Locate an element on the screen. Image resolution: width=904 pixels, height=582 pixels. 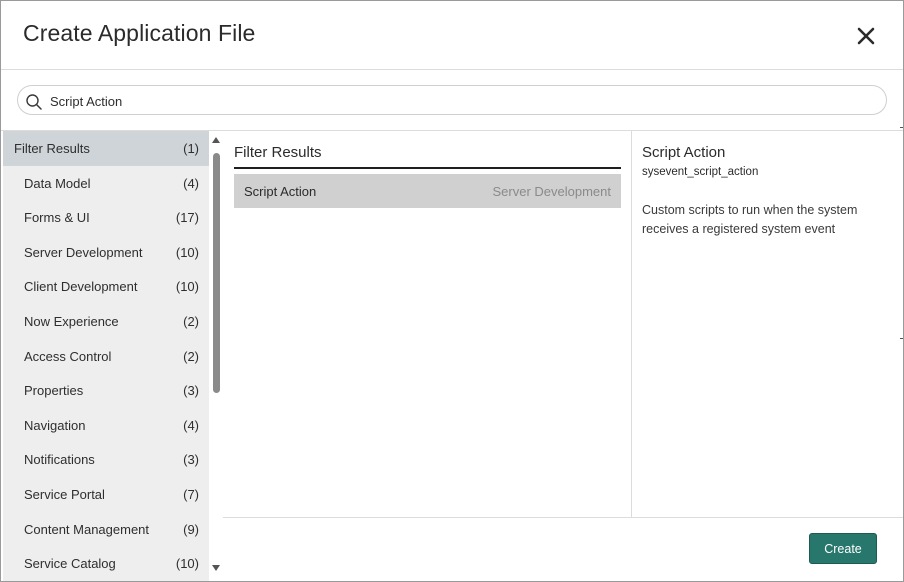
sidebar-item-count: (17) is located at coordinates (187, 218).